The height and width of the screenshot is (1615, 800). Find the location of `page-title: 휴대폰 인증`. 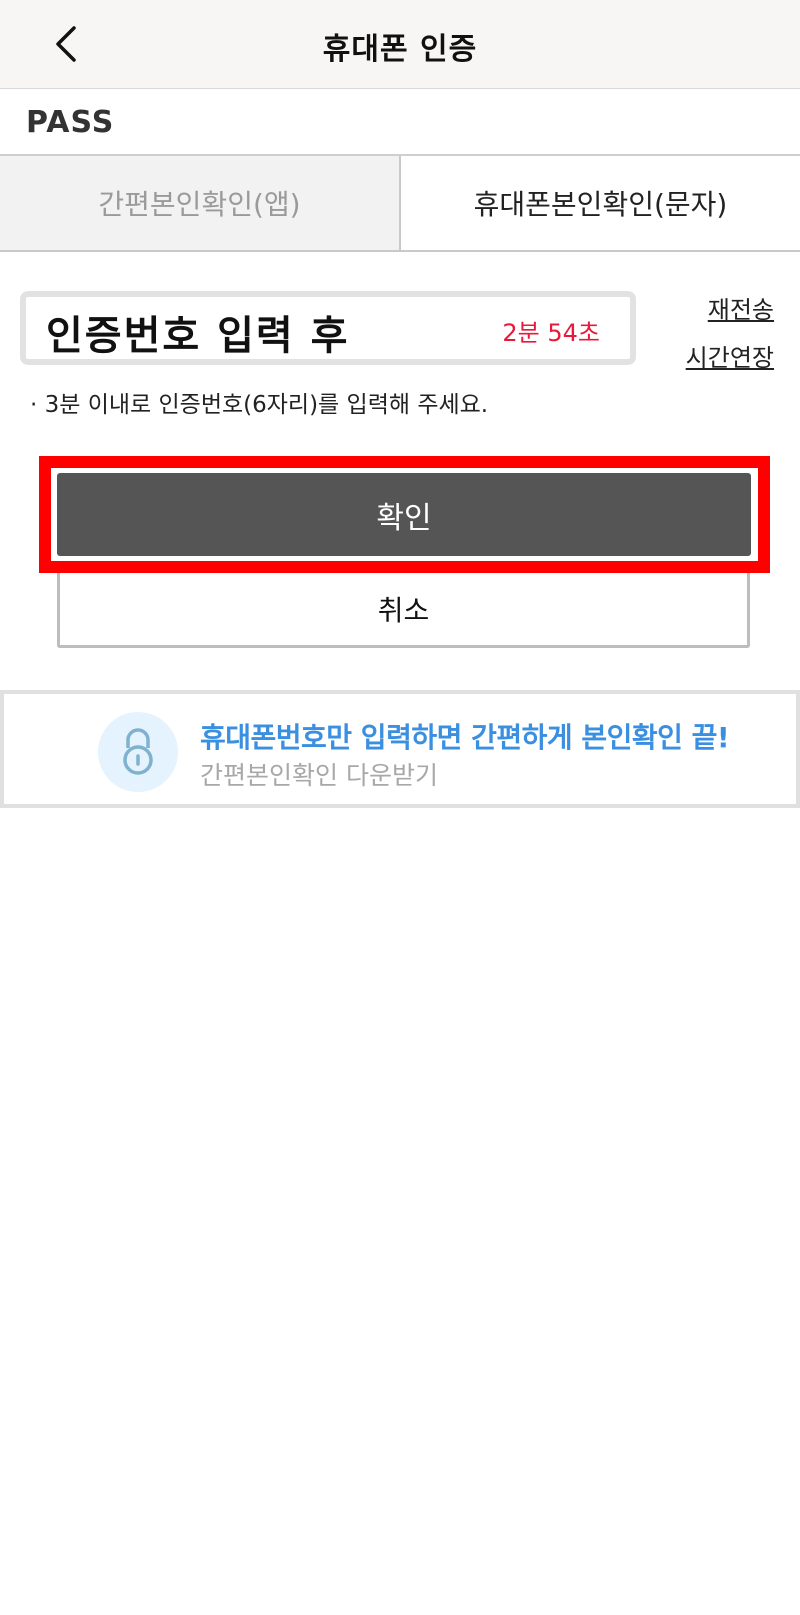

page-title: 휴대폰 인증 is located at coordinates (400, 49).